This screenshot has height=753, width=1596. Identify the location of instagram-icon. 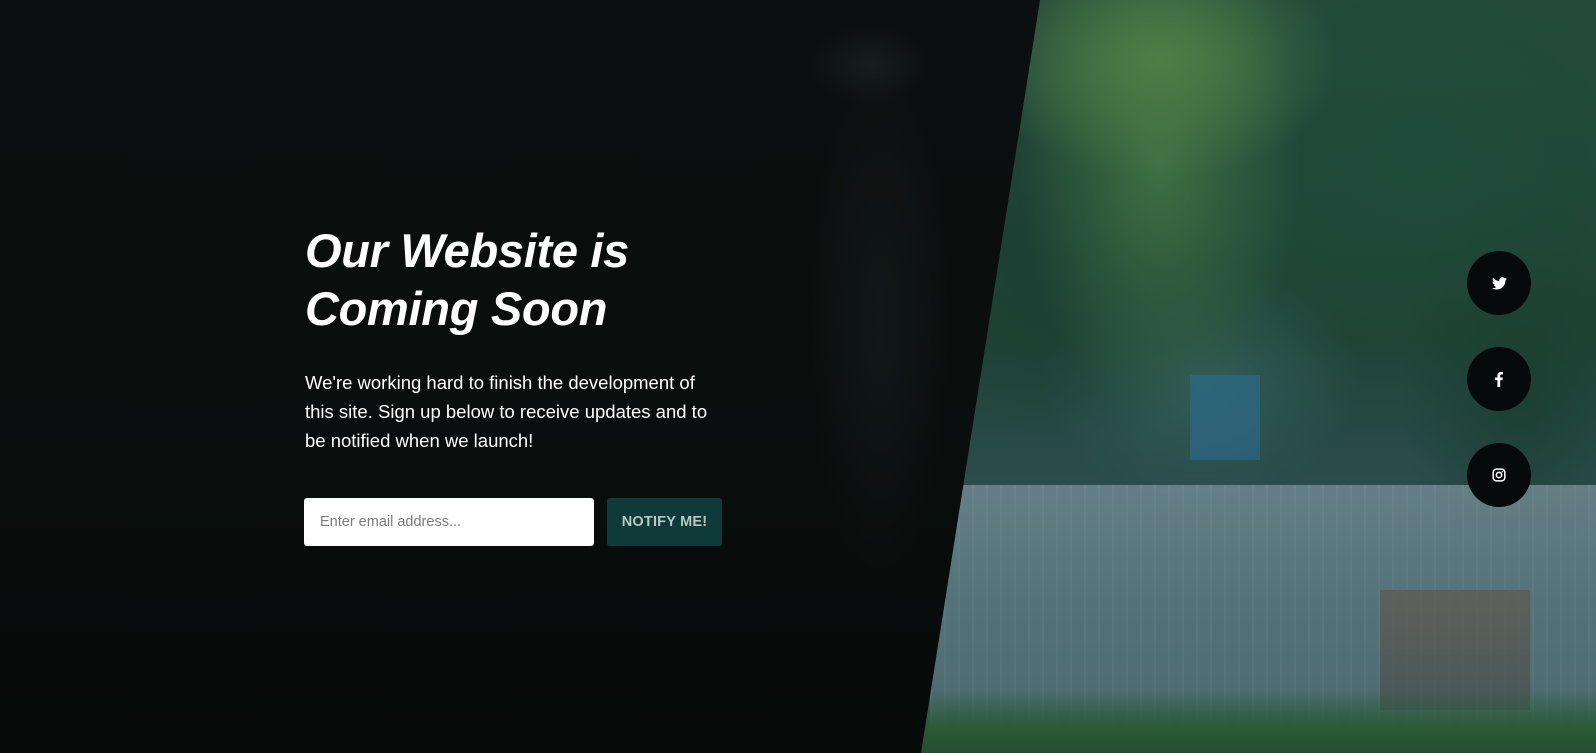
(1499, 475).